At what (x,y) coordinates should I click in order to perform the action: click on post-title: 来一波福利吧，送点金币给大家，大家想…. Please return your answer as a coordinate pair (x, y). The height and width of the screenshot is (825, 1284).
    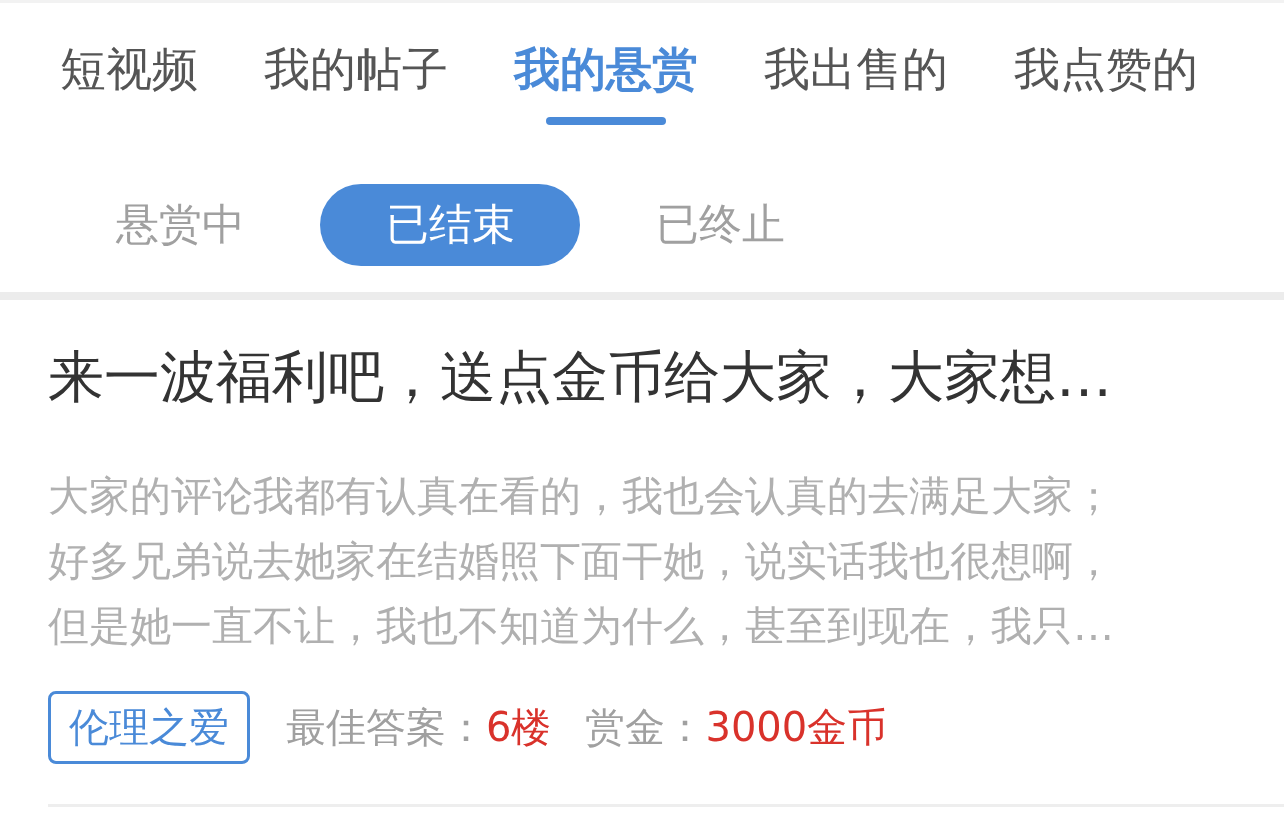
    Looking at the image, I should click on (666, 377).